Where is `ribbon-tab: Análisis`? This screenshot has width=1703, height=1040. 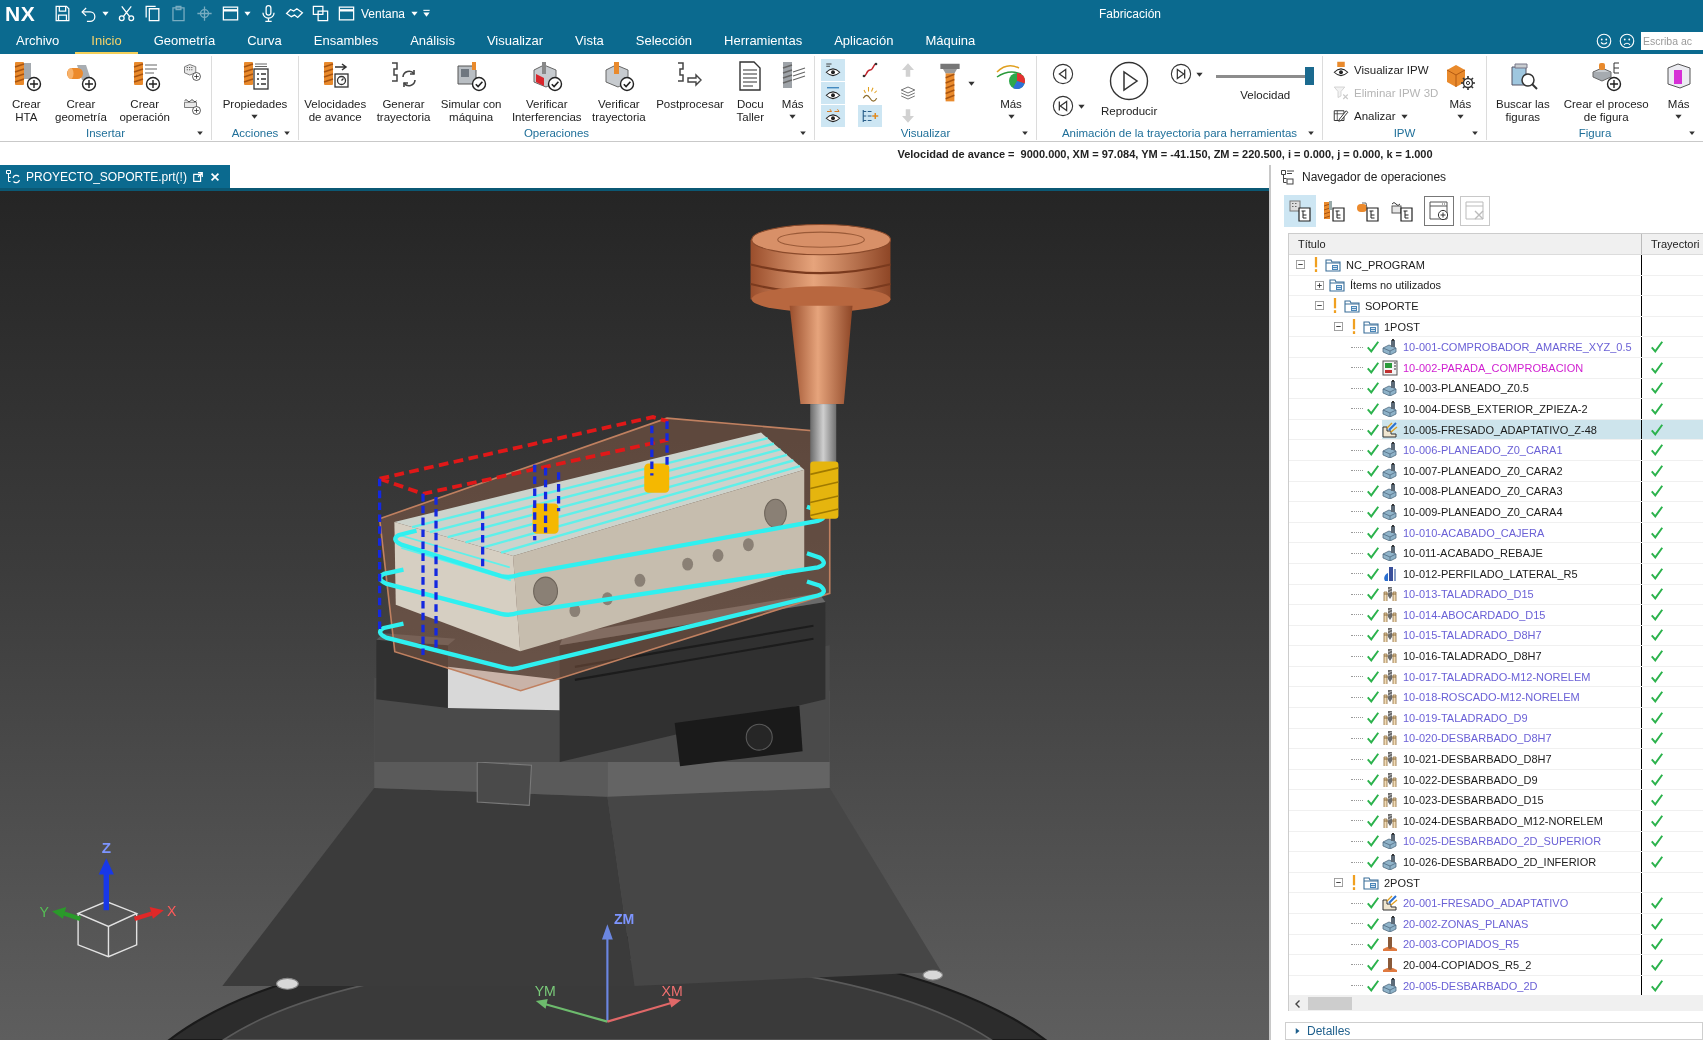
ribbon-tab: Análisis is located at coordinates (432, 40).